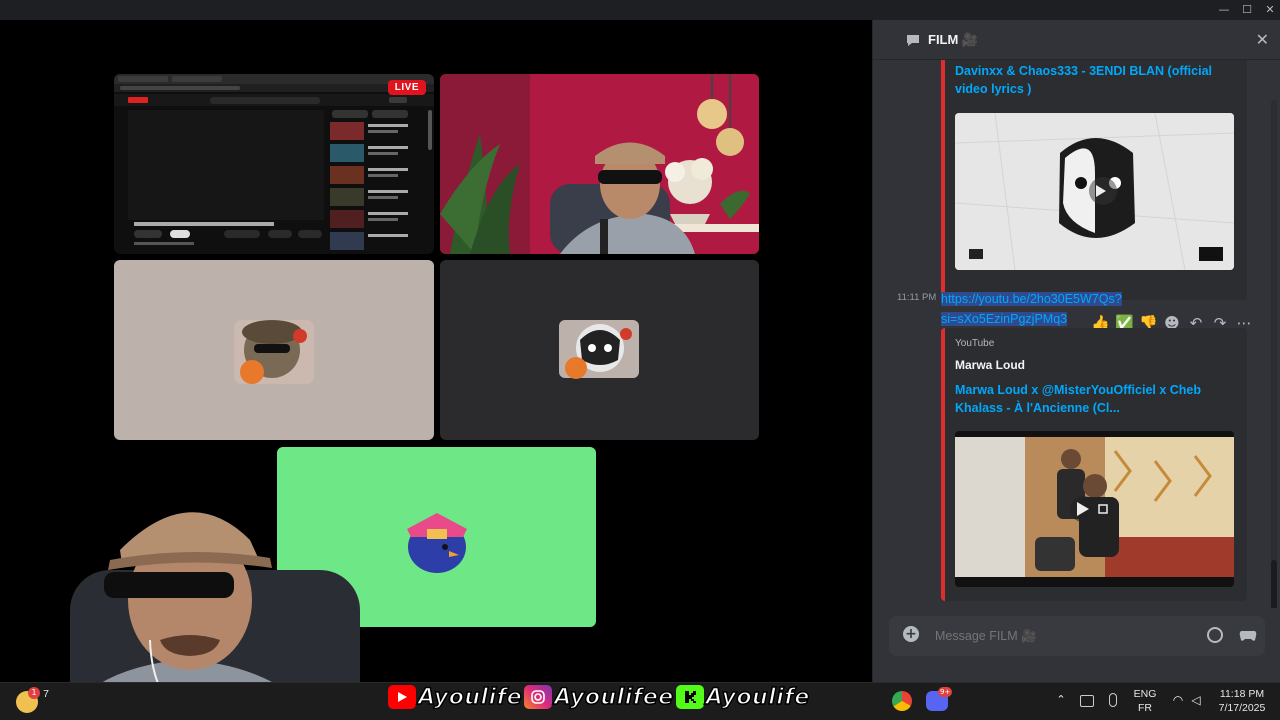 The image size is (1280, 720). I want to click on volume-icon: ◁, so click(1196, 700).